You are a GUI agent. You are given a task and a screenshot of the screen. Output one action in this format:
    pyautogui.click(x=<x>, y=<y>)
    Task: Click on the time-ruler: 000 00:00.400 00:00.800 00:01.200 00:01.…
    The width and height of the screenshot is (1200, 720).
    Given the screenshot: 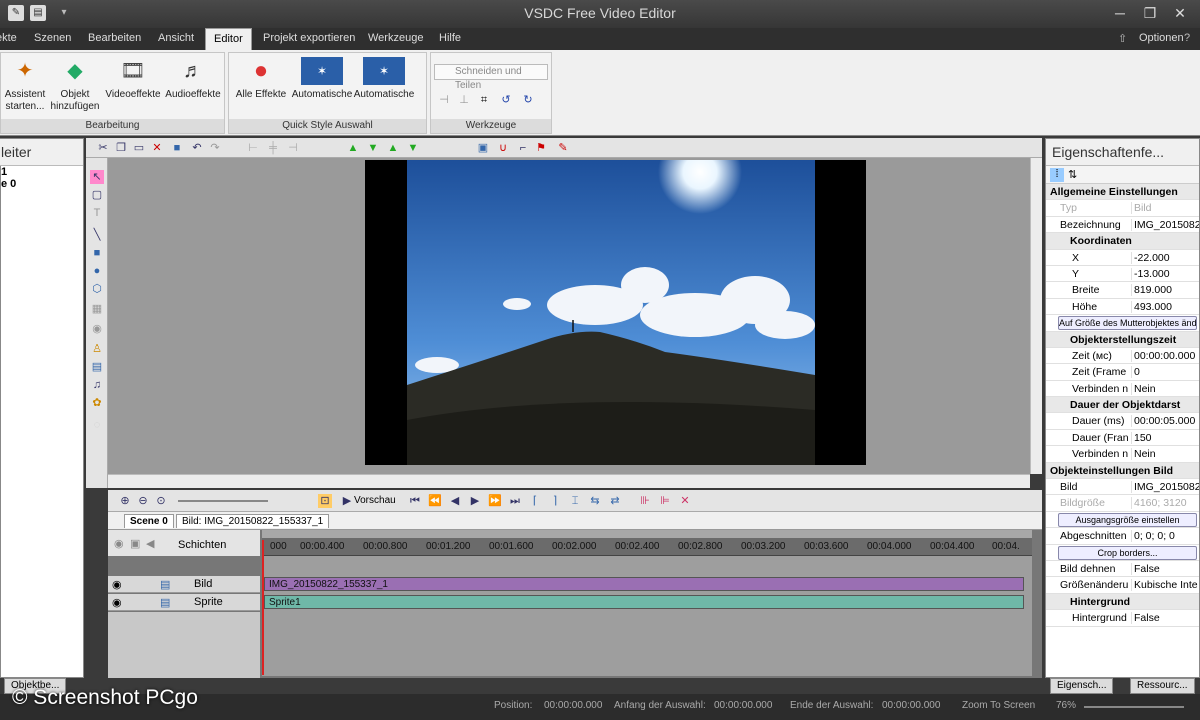 What is the action you would take?
    pyautogui.click(x=647, y=547)
    